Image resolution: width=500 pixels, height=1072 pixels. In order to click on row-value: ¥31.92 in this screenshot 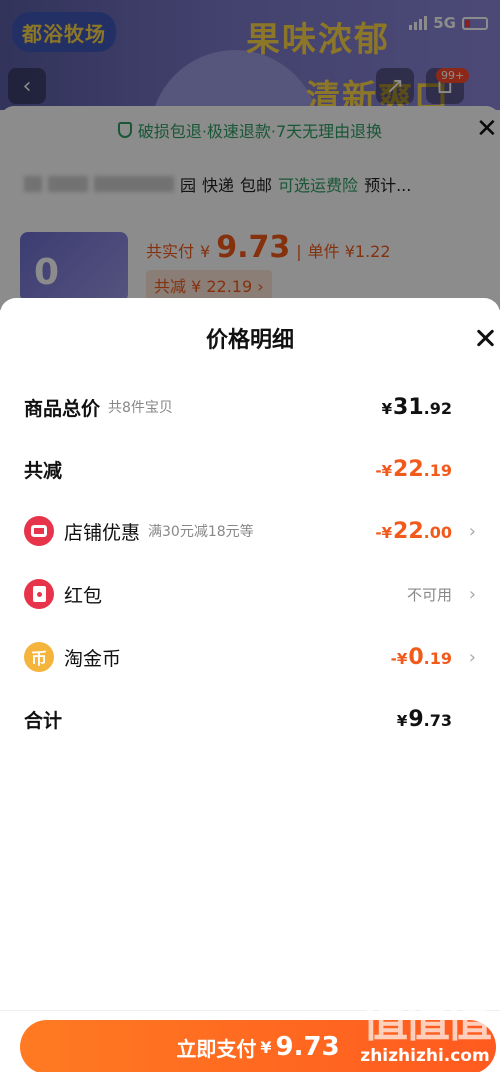, I will do `click(416, 407)`.